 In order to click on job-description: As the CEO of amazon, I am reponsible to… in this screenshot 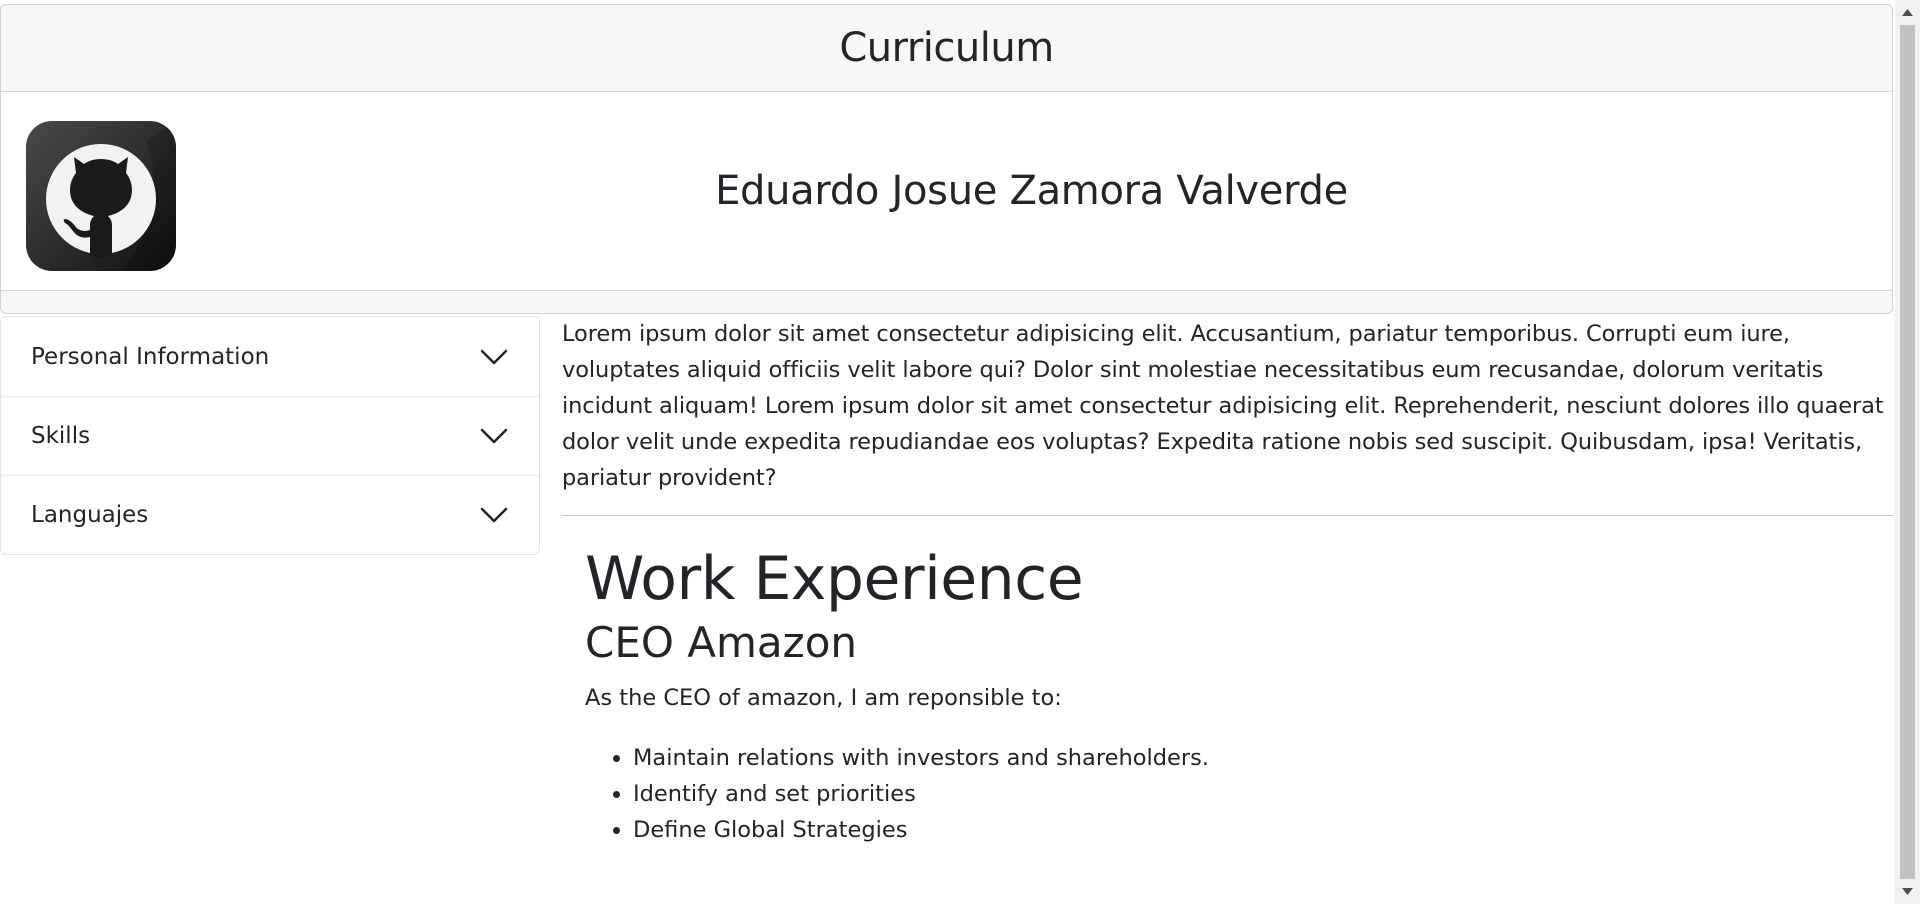, I will do `click(823, 698)`.